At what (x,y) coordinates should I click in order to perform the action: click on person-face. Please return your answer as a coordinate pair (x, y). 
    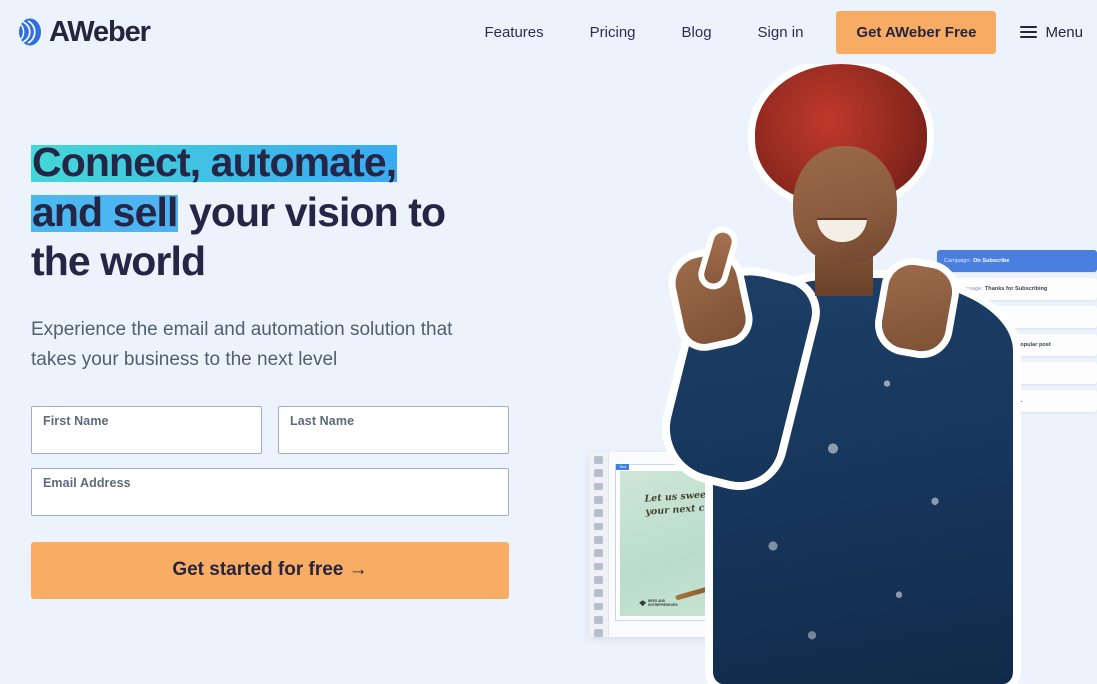
    Looking at the image, I should click on (845, 205).